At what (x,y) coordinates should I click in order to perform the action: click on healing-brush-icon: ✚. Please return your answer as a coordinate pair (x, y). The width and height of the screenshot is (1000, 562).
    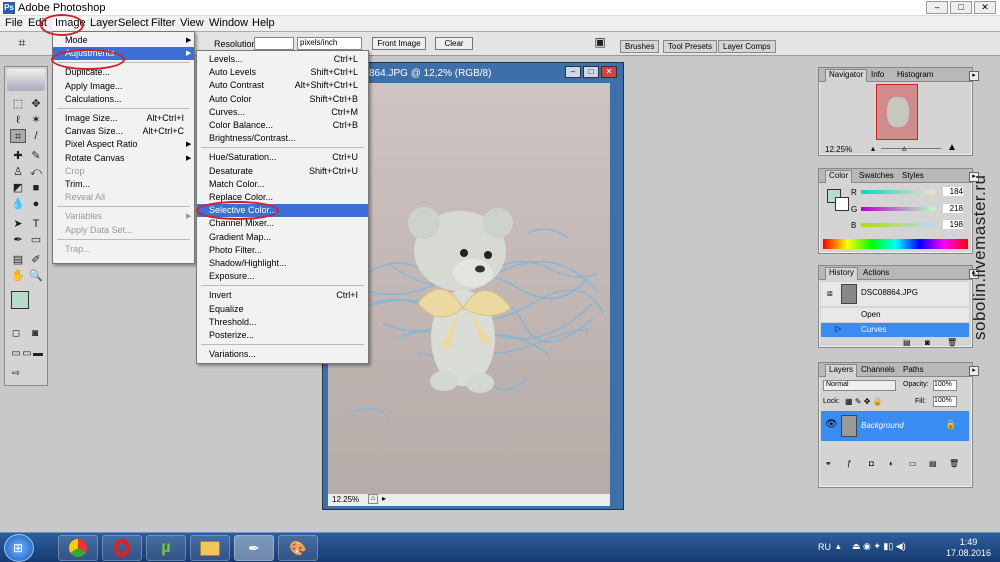
    Looking at the image, I should click on (18, 156).